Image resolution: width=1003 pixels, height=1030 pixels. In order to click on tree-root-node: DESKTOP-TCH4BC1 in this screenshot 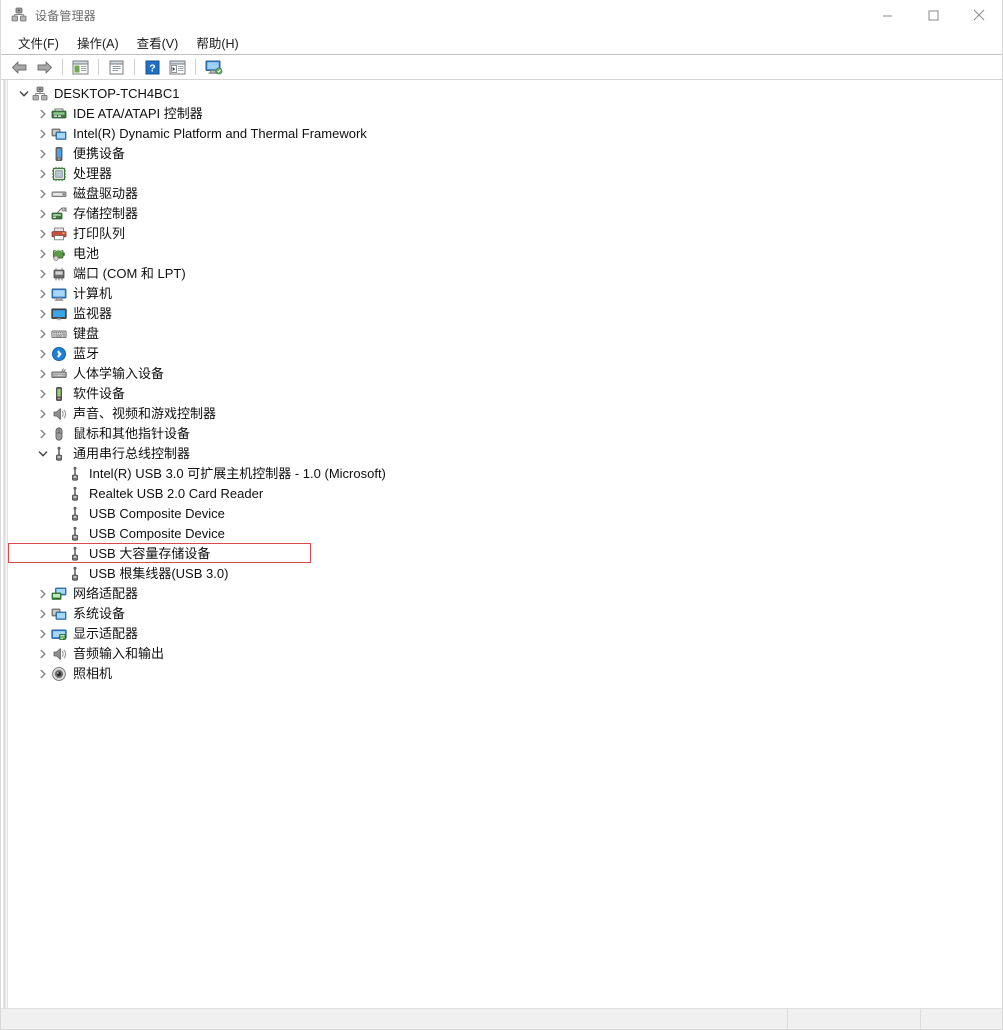, I will do `click(505, 94)`.